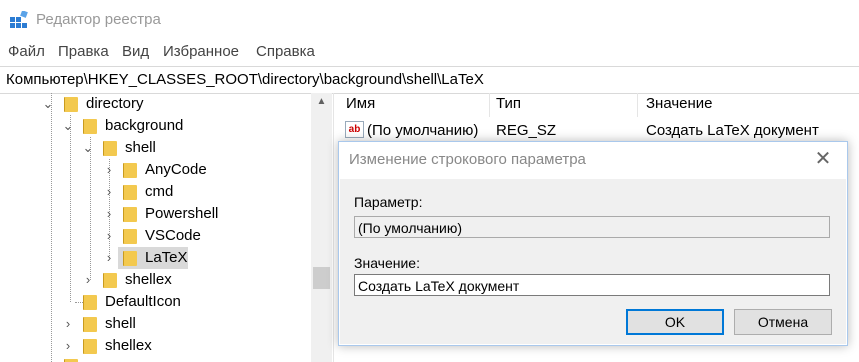  I want to click on value-type: REG_SZ, so click(526, 130).